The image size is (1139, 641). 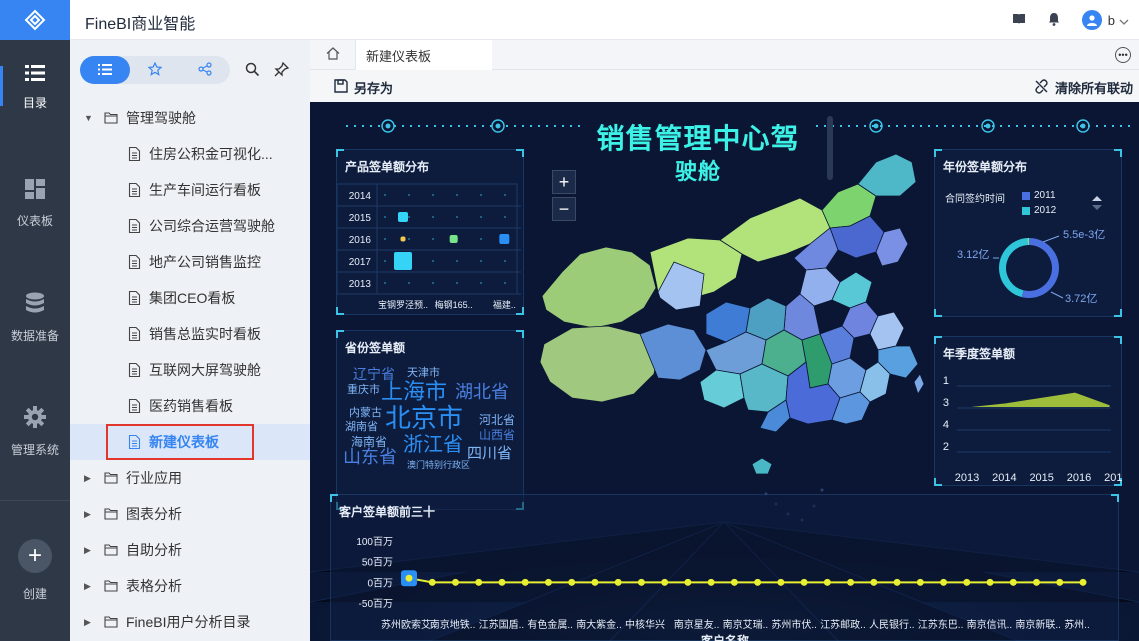 I want to click on finebi-logo-icon, so click(x=35, y=20).